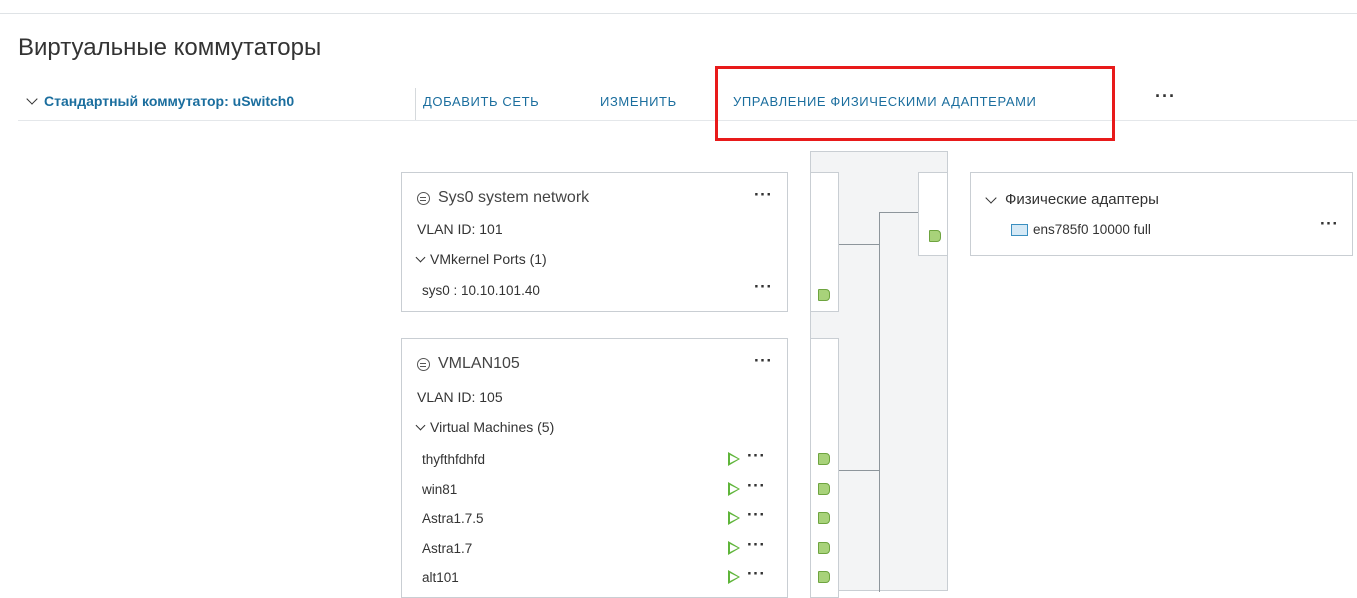 The width and height of the screenshot is (1357, 598). What do you see at coordinates (415, 104) in the screenshot?
I see `toolbar-separator` at bounding box center [415, 104].